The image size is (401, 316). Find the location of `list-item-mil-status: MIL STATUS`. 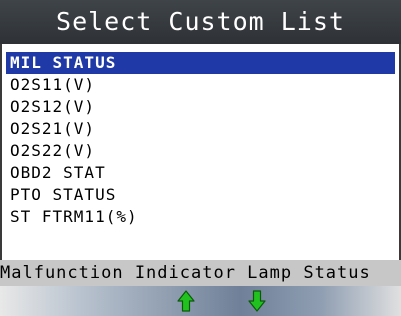

list-item-mil-status: MIL STATUS is located at coordinates (200, 63).